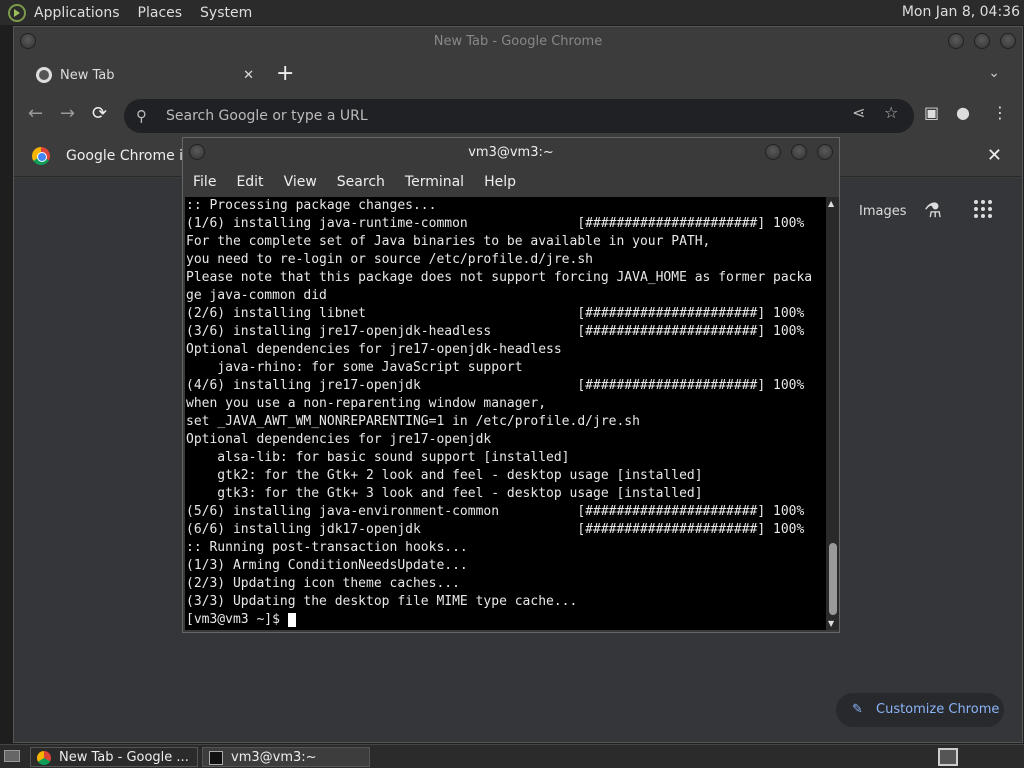 This screenshot has width=1024, height=768. I want to click on google-apps-grid-icon, so click(983, 209).